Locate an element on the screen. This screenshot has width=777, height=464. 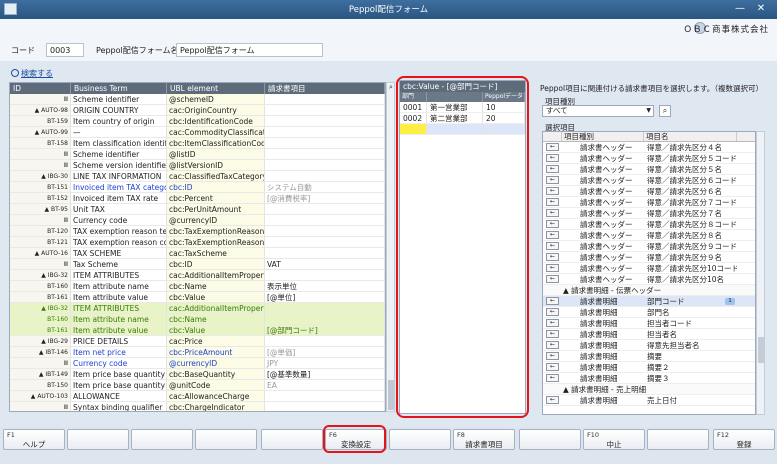
list-item: ← 請求書明細 担当者名 is located at coordinates (649, 334).